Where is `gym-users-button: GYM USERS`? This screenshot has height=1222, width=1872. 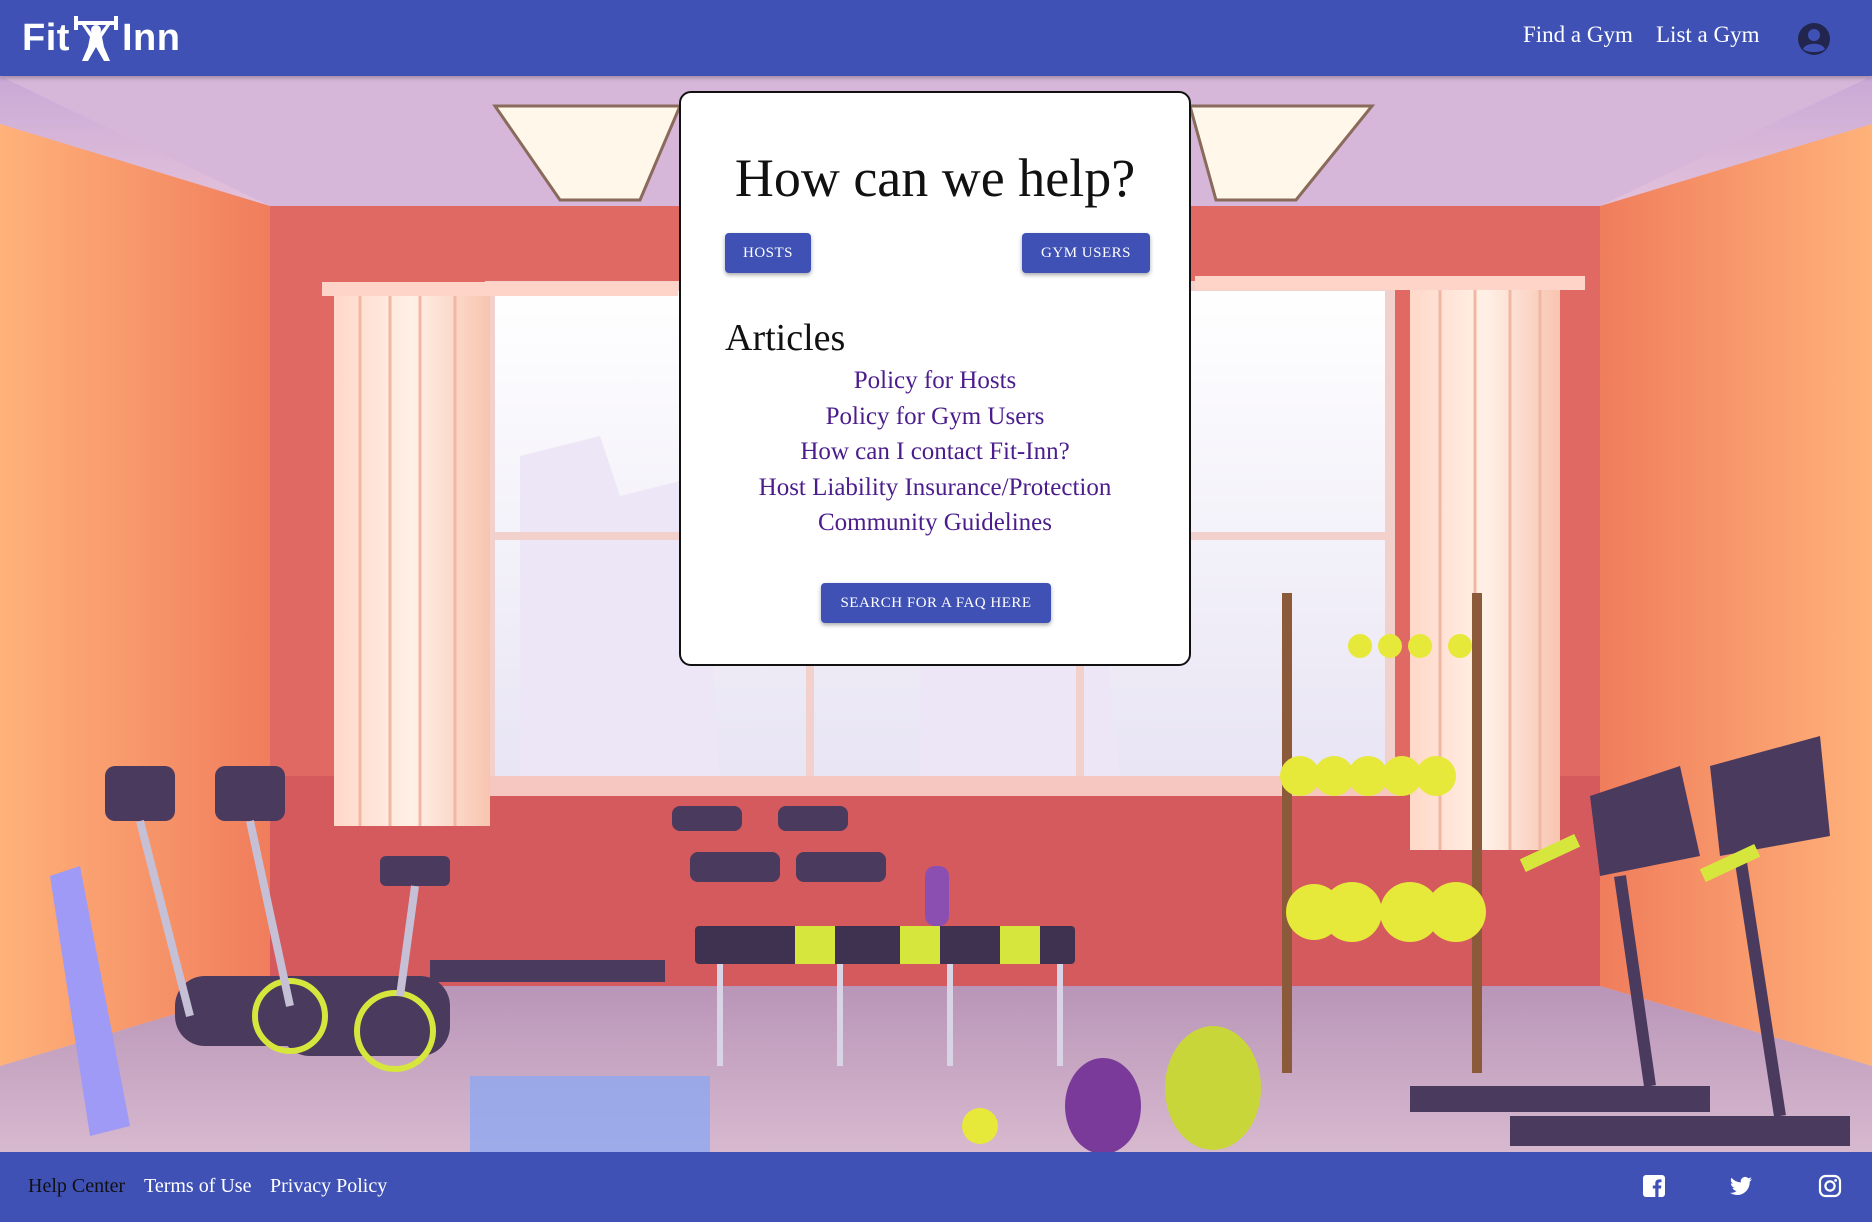 gym-users-button: GYM USERS is located at coordinates (1086, 253).